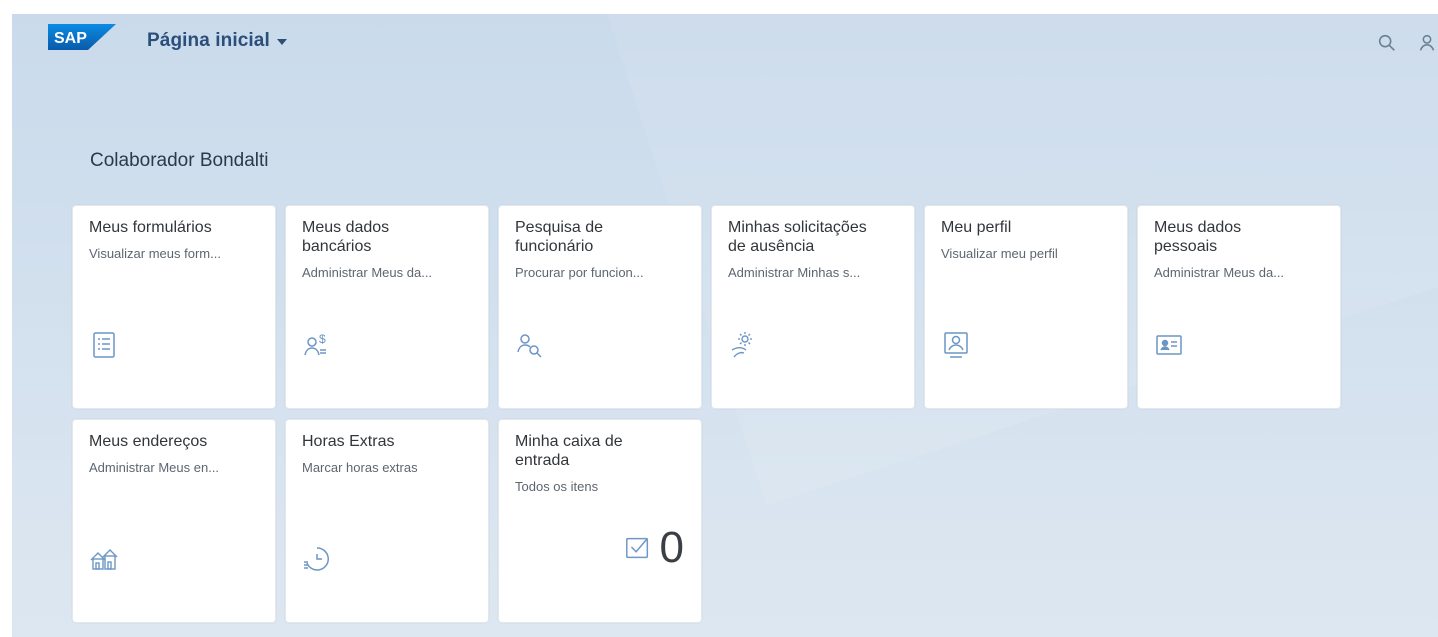 This screenshot has height=637, width=1438. What do you see at coordinates (1387, 43) in the screenshot?
I see `search-icon` at bounding box center [1387, 43].